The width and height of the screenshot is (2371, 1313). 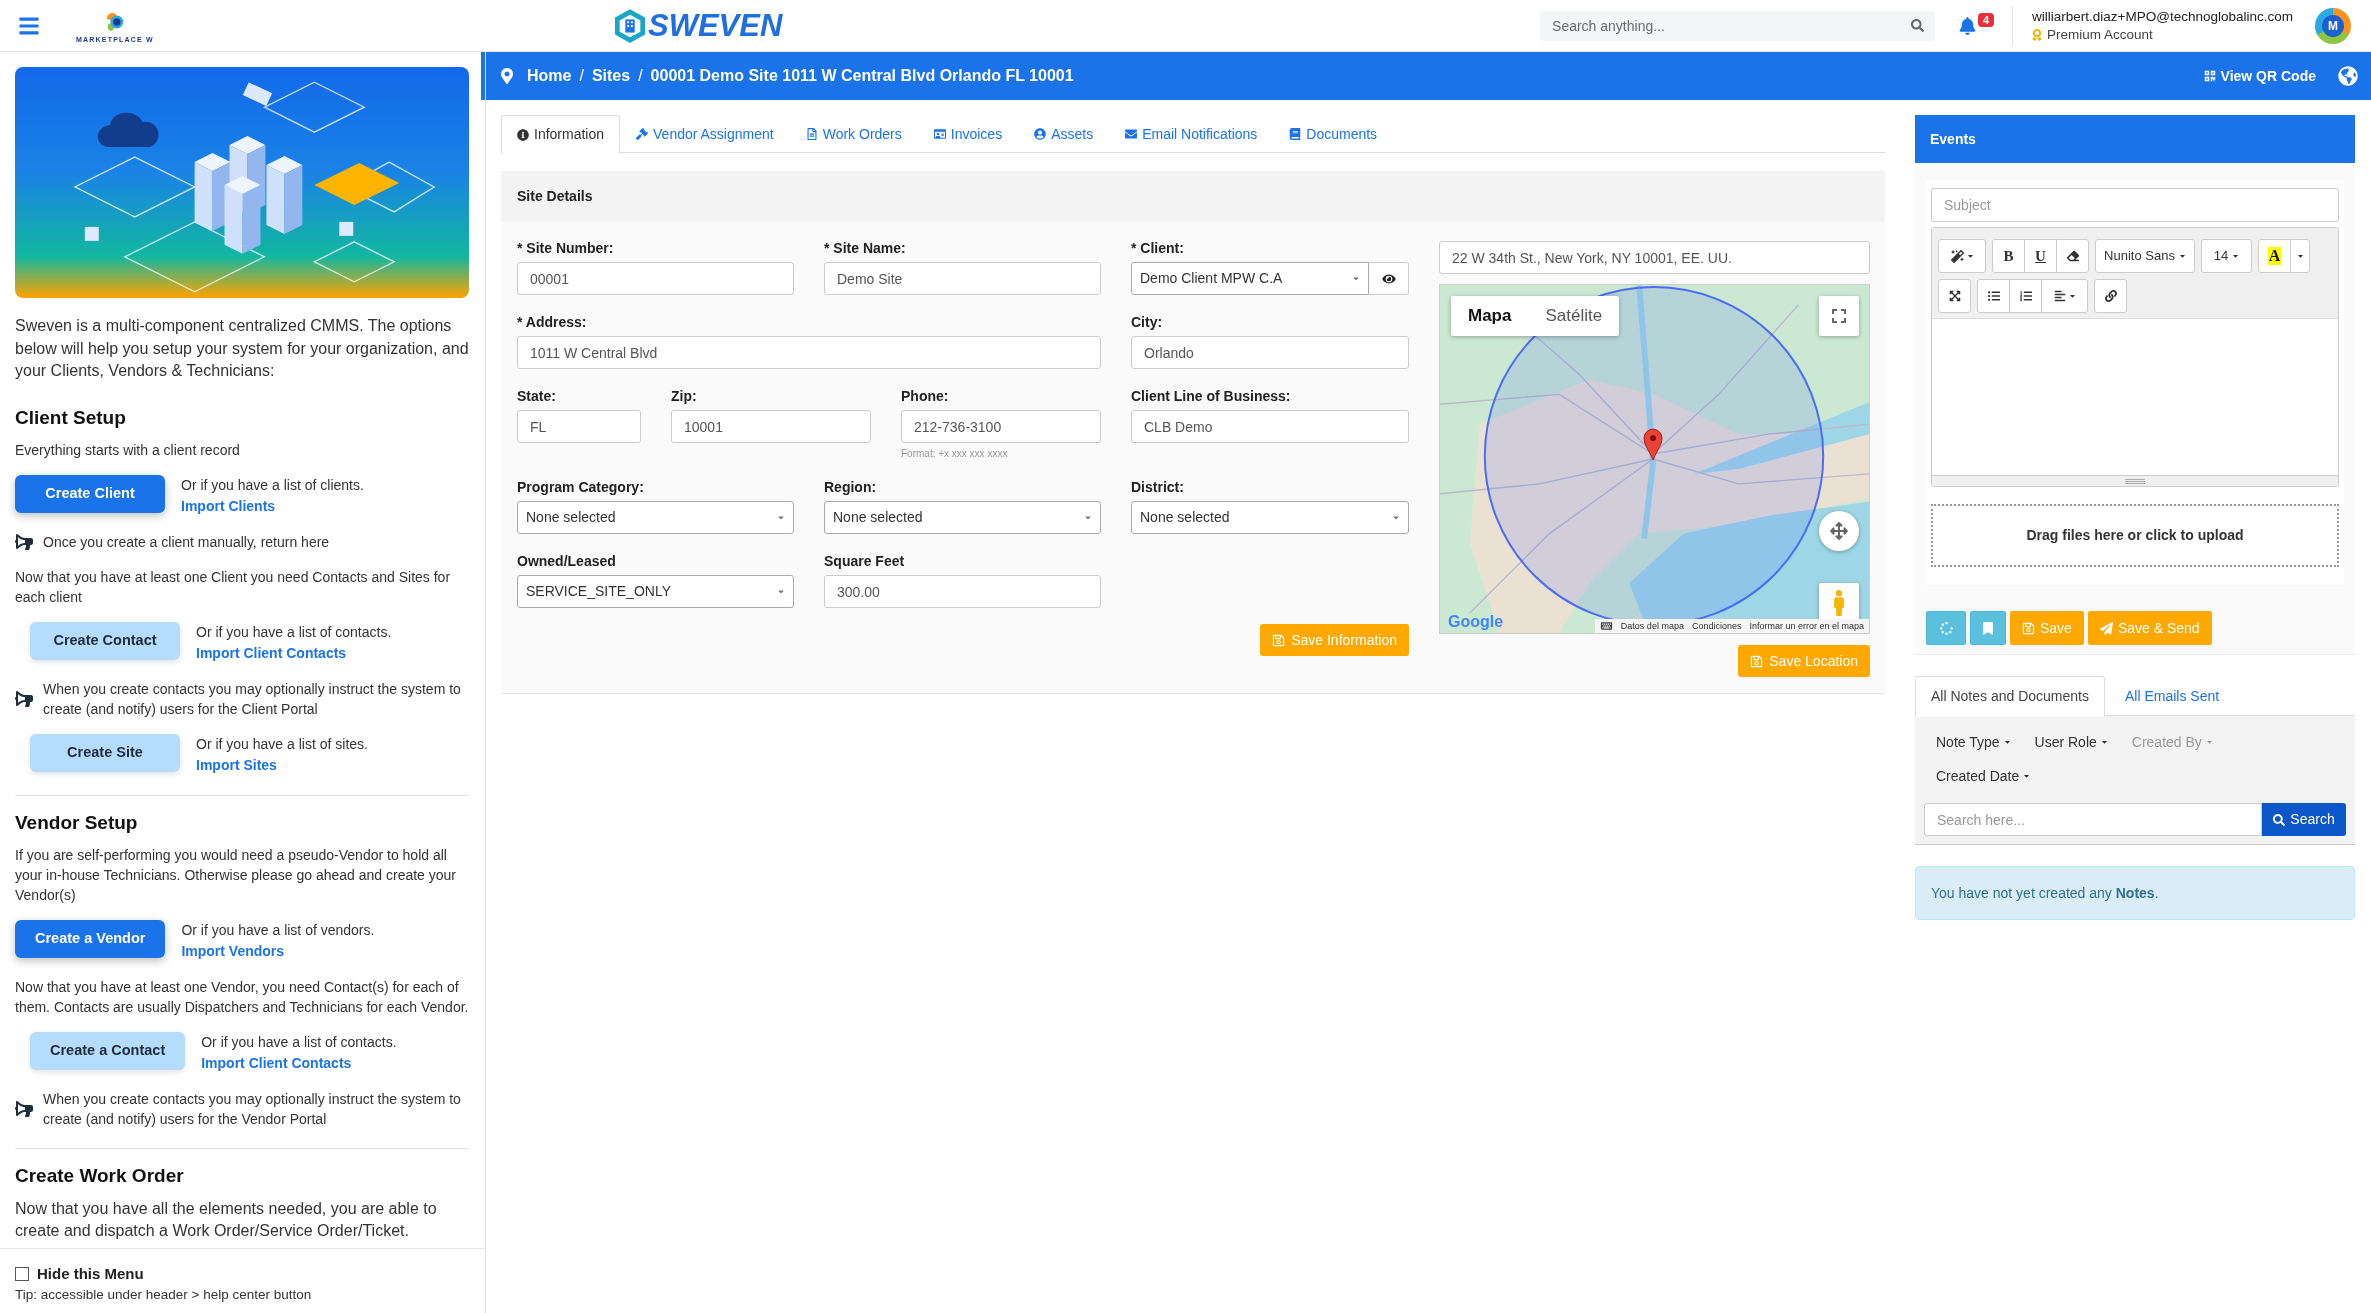 What do you see at coordinates (962, 278) in the screenshot?
I see `text-field: Demo Site` at bounding box center [962, 278].